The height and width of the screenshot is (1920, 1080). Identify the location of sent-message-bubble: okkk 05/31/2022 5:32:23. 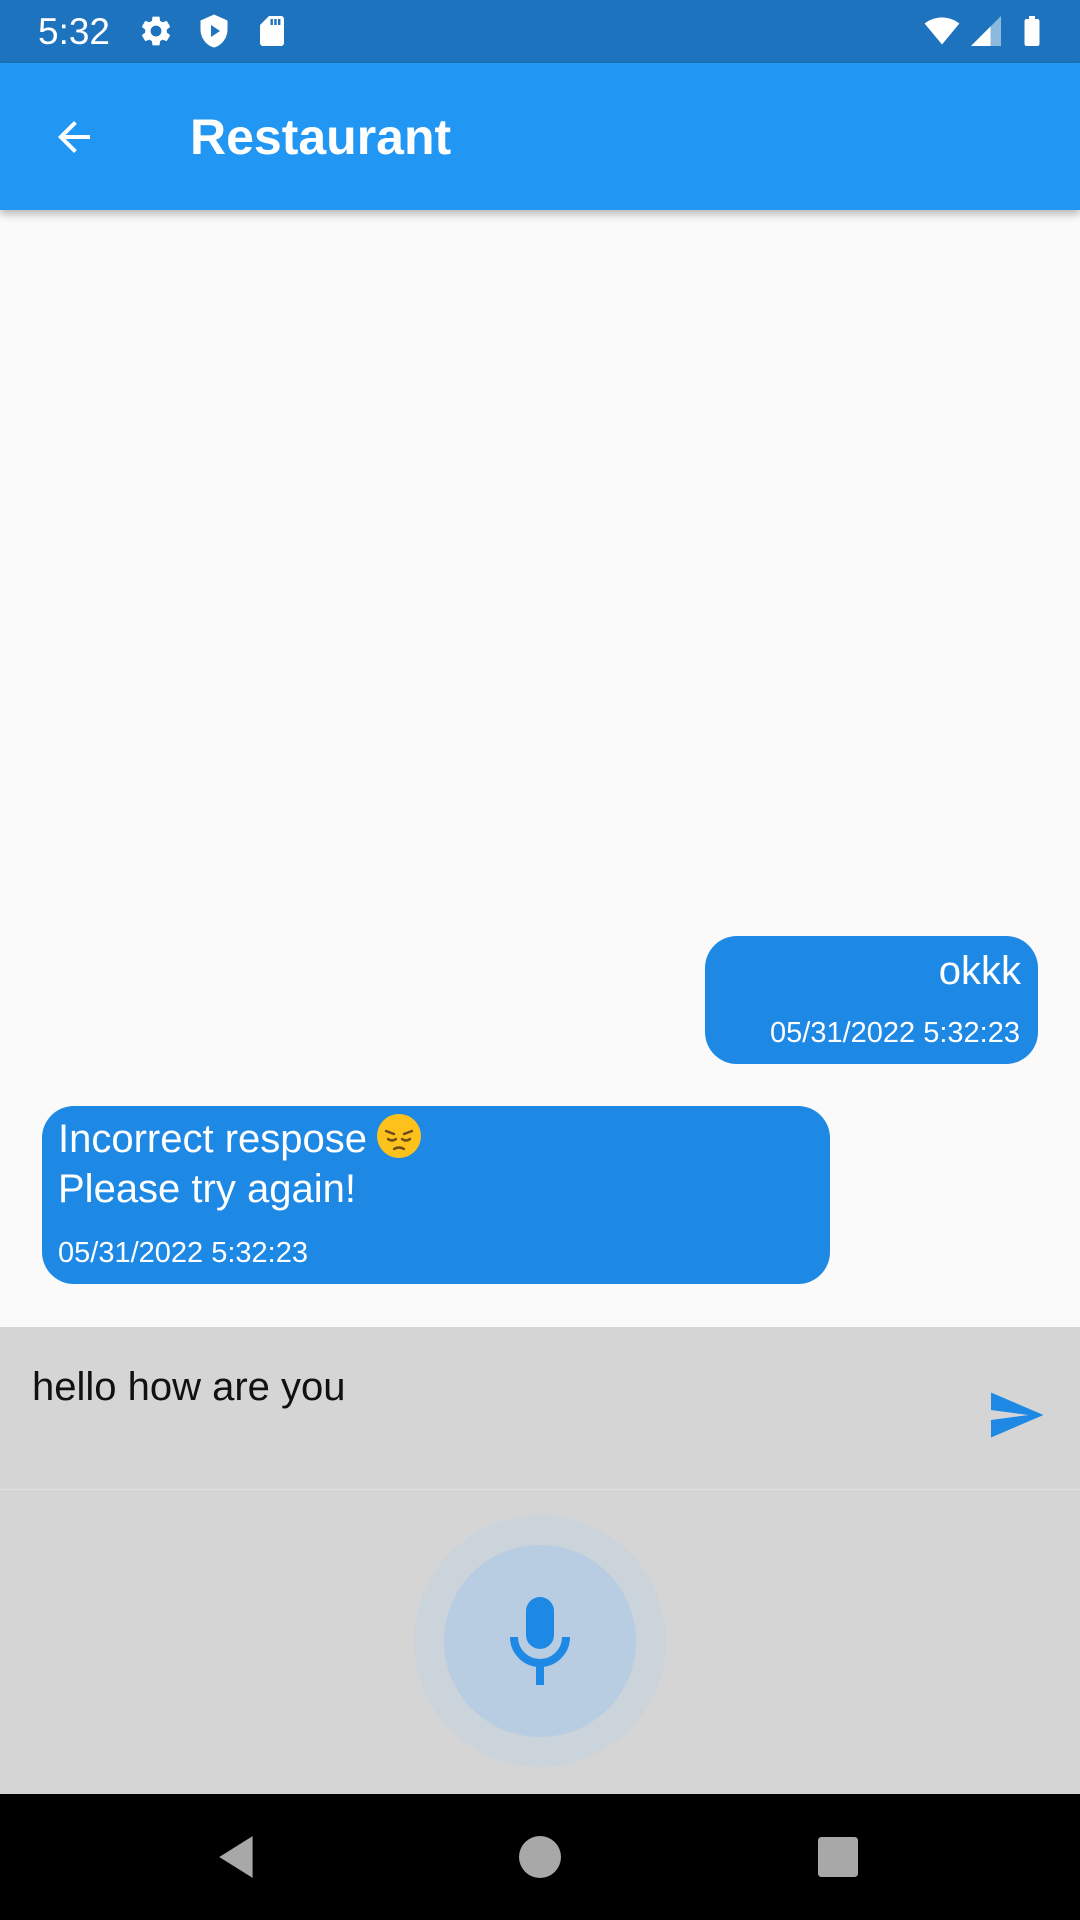
(871, 1000).